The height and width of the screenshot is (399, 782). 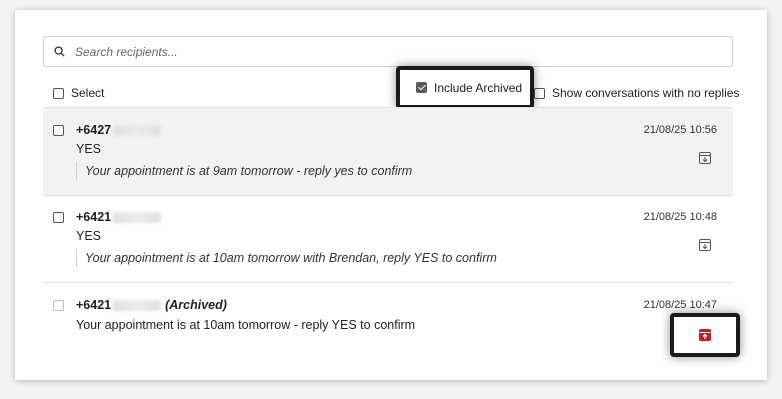 What do you see at coordinates (88, 93) in the screenshot?
I see `select-all-label: Select` at bounding box center [88, 93].